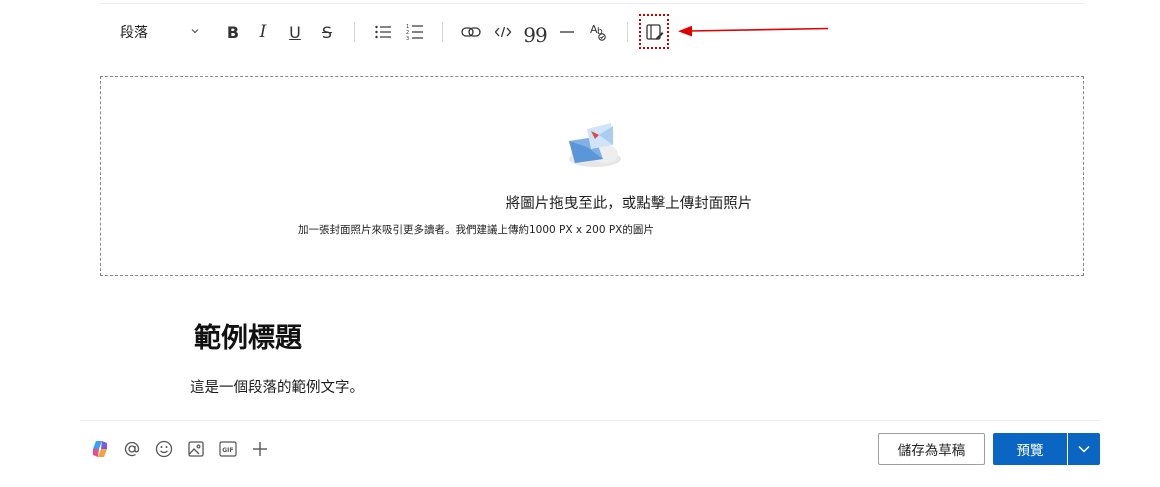 The width and height of the screenshot is (1160, 487). I want to click on strikethrough-icon: S, so click(327, 32).